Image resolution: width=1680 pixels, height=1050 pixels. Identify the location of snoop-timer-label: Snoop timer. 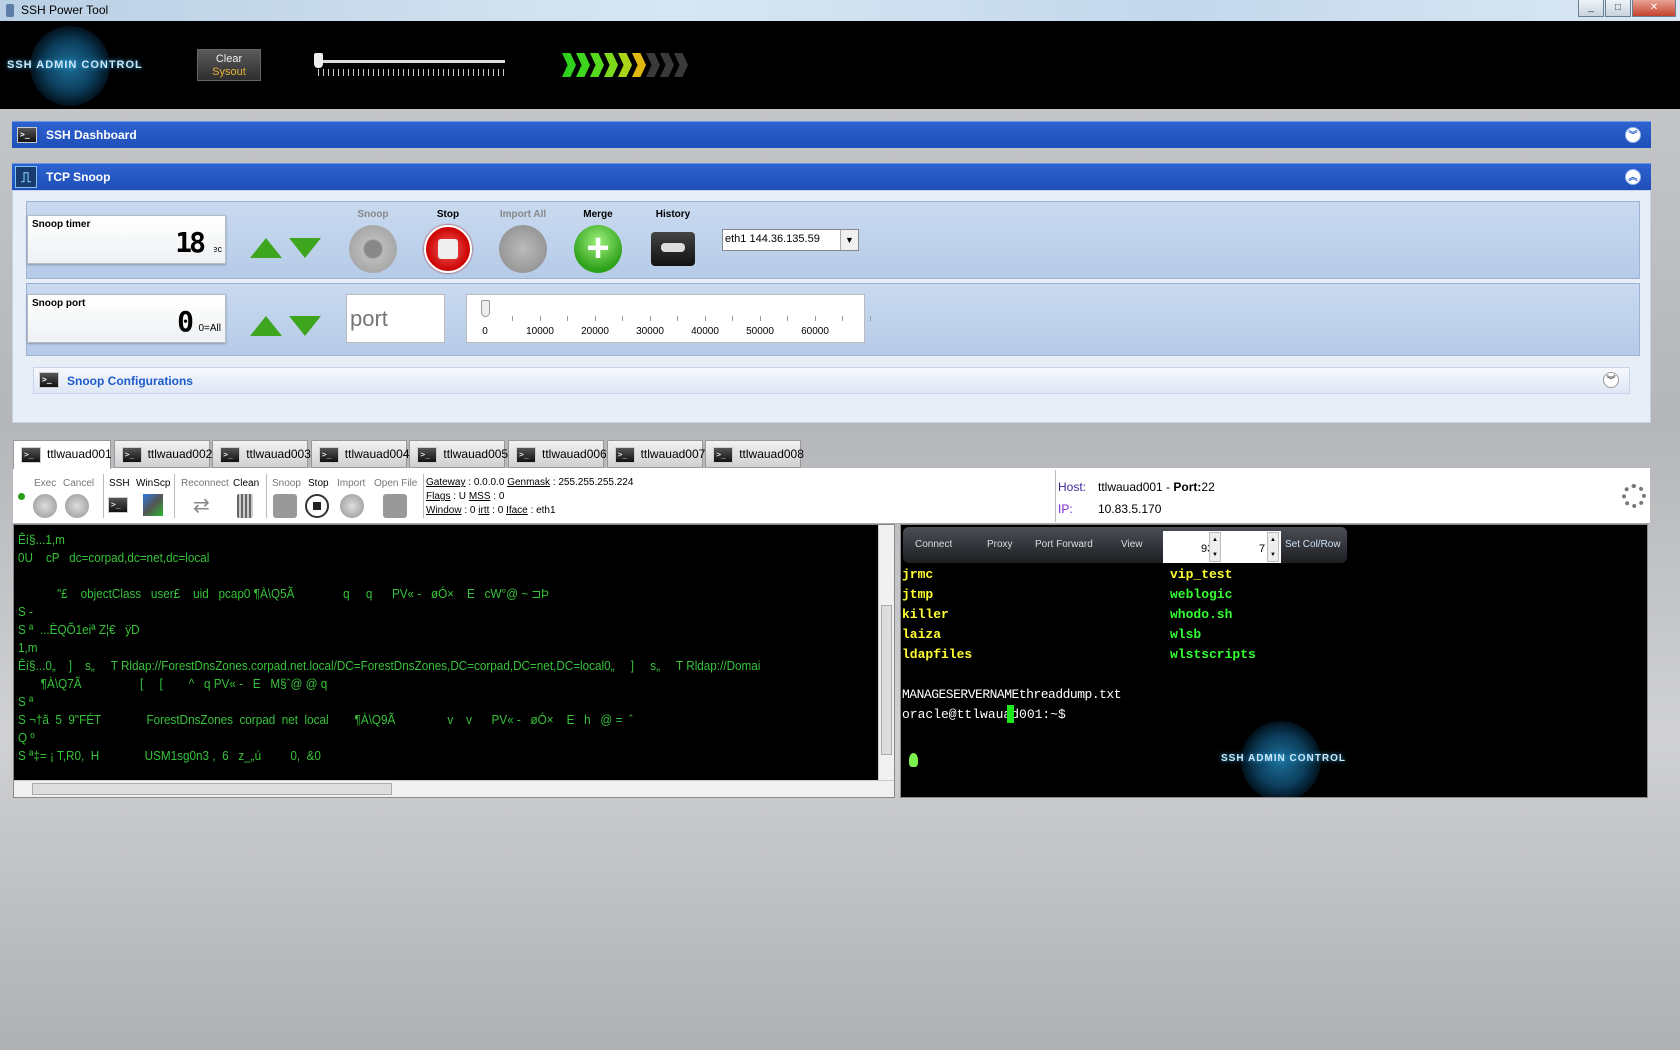
(61, 224).